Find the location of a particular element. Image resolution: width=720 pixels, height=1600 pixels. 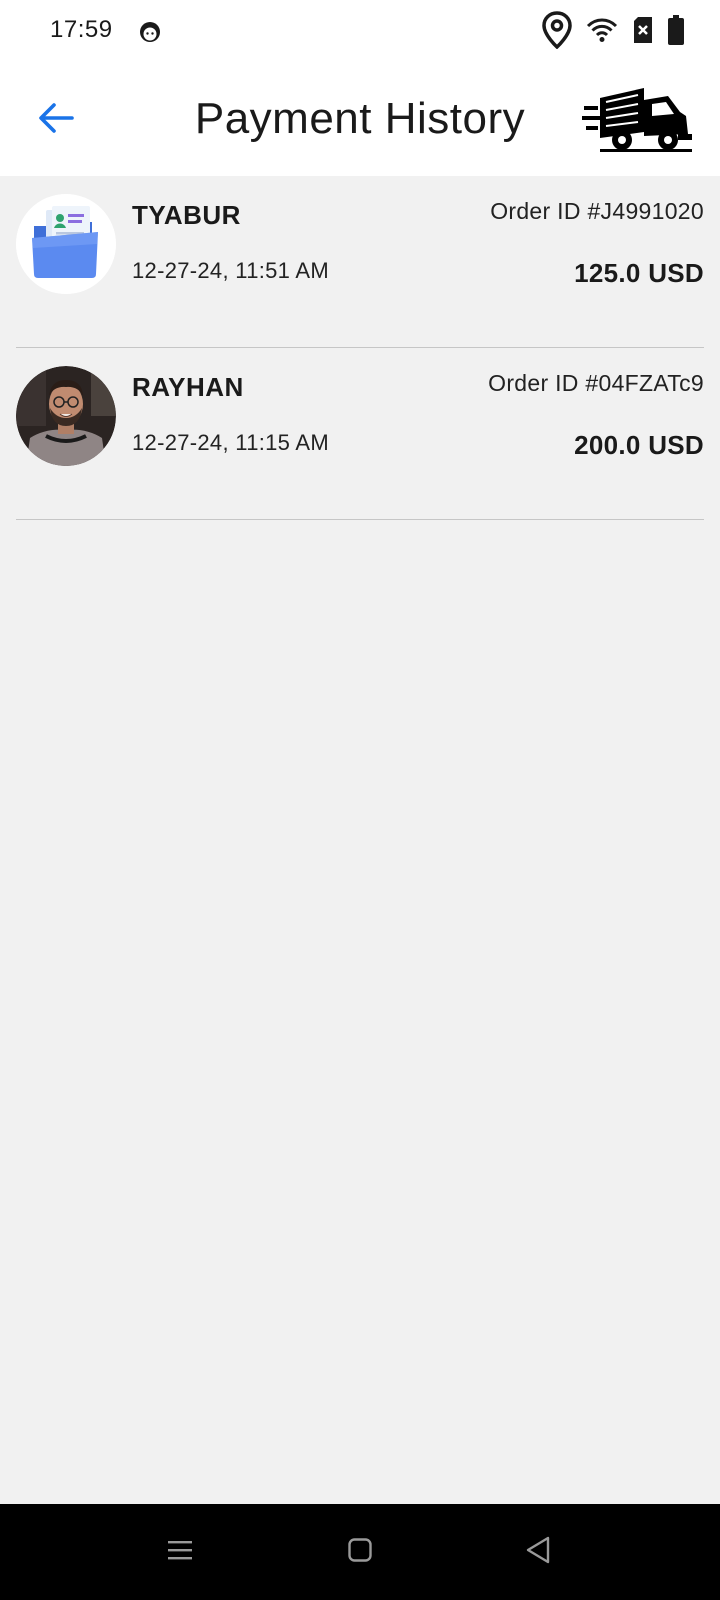

home-button is located at coordinates (360, 1552).